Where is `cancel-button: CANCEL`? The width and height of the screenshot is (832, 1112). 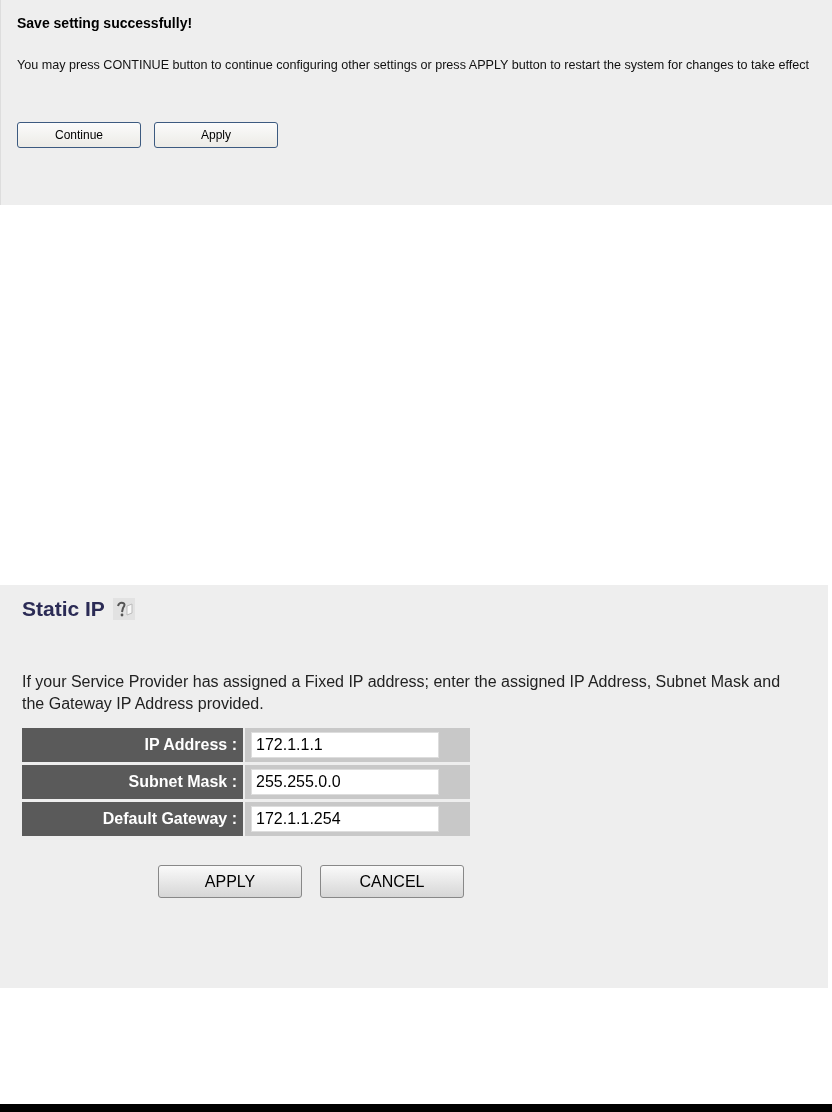 cancel-button: CANCEL is located at coordinates (392, 881).